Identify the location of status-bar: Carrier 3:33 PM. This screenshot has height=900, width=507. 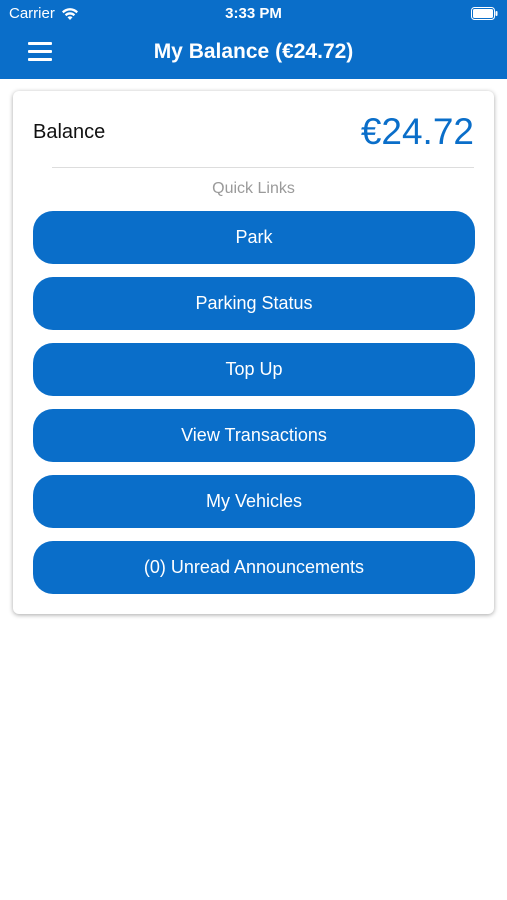
(253, 14).